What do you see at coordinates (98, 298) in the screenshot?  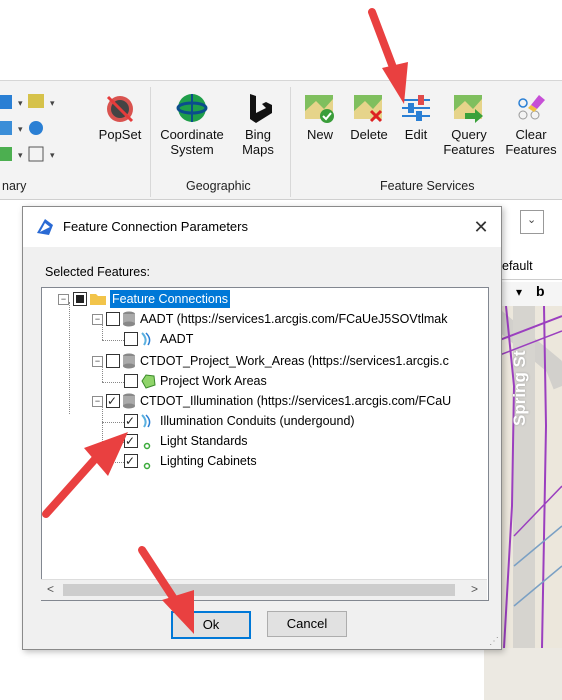 I see `folder-icon` at bounding box center [98, 298].